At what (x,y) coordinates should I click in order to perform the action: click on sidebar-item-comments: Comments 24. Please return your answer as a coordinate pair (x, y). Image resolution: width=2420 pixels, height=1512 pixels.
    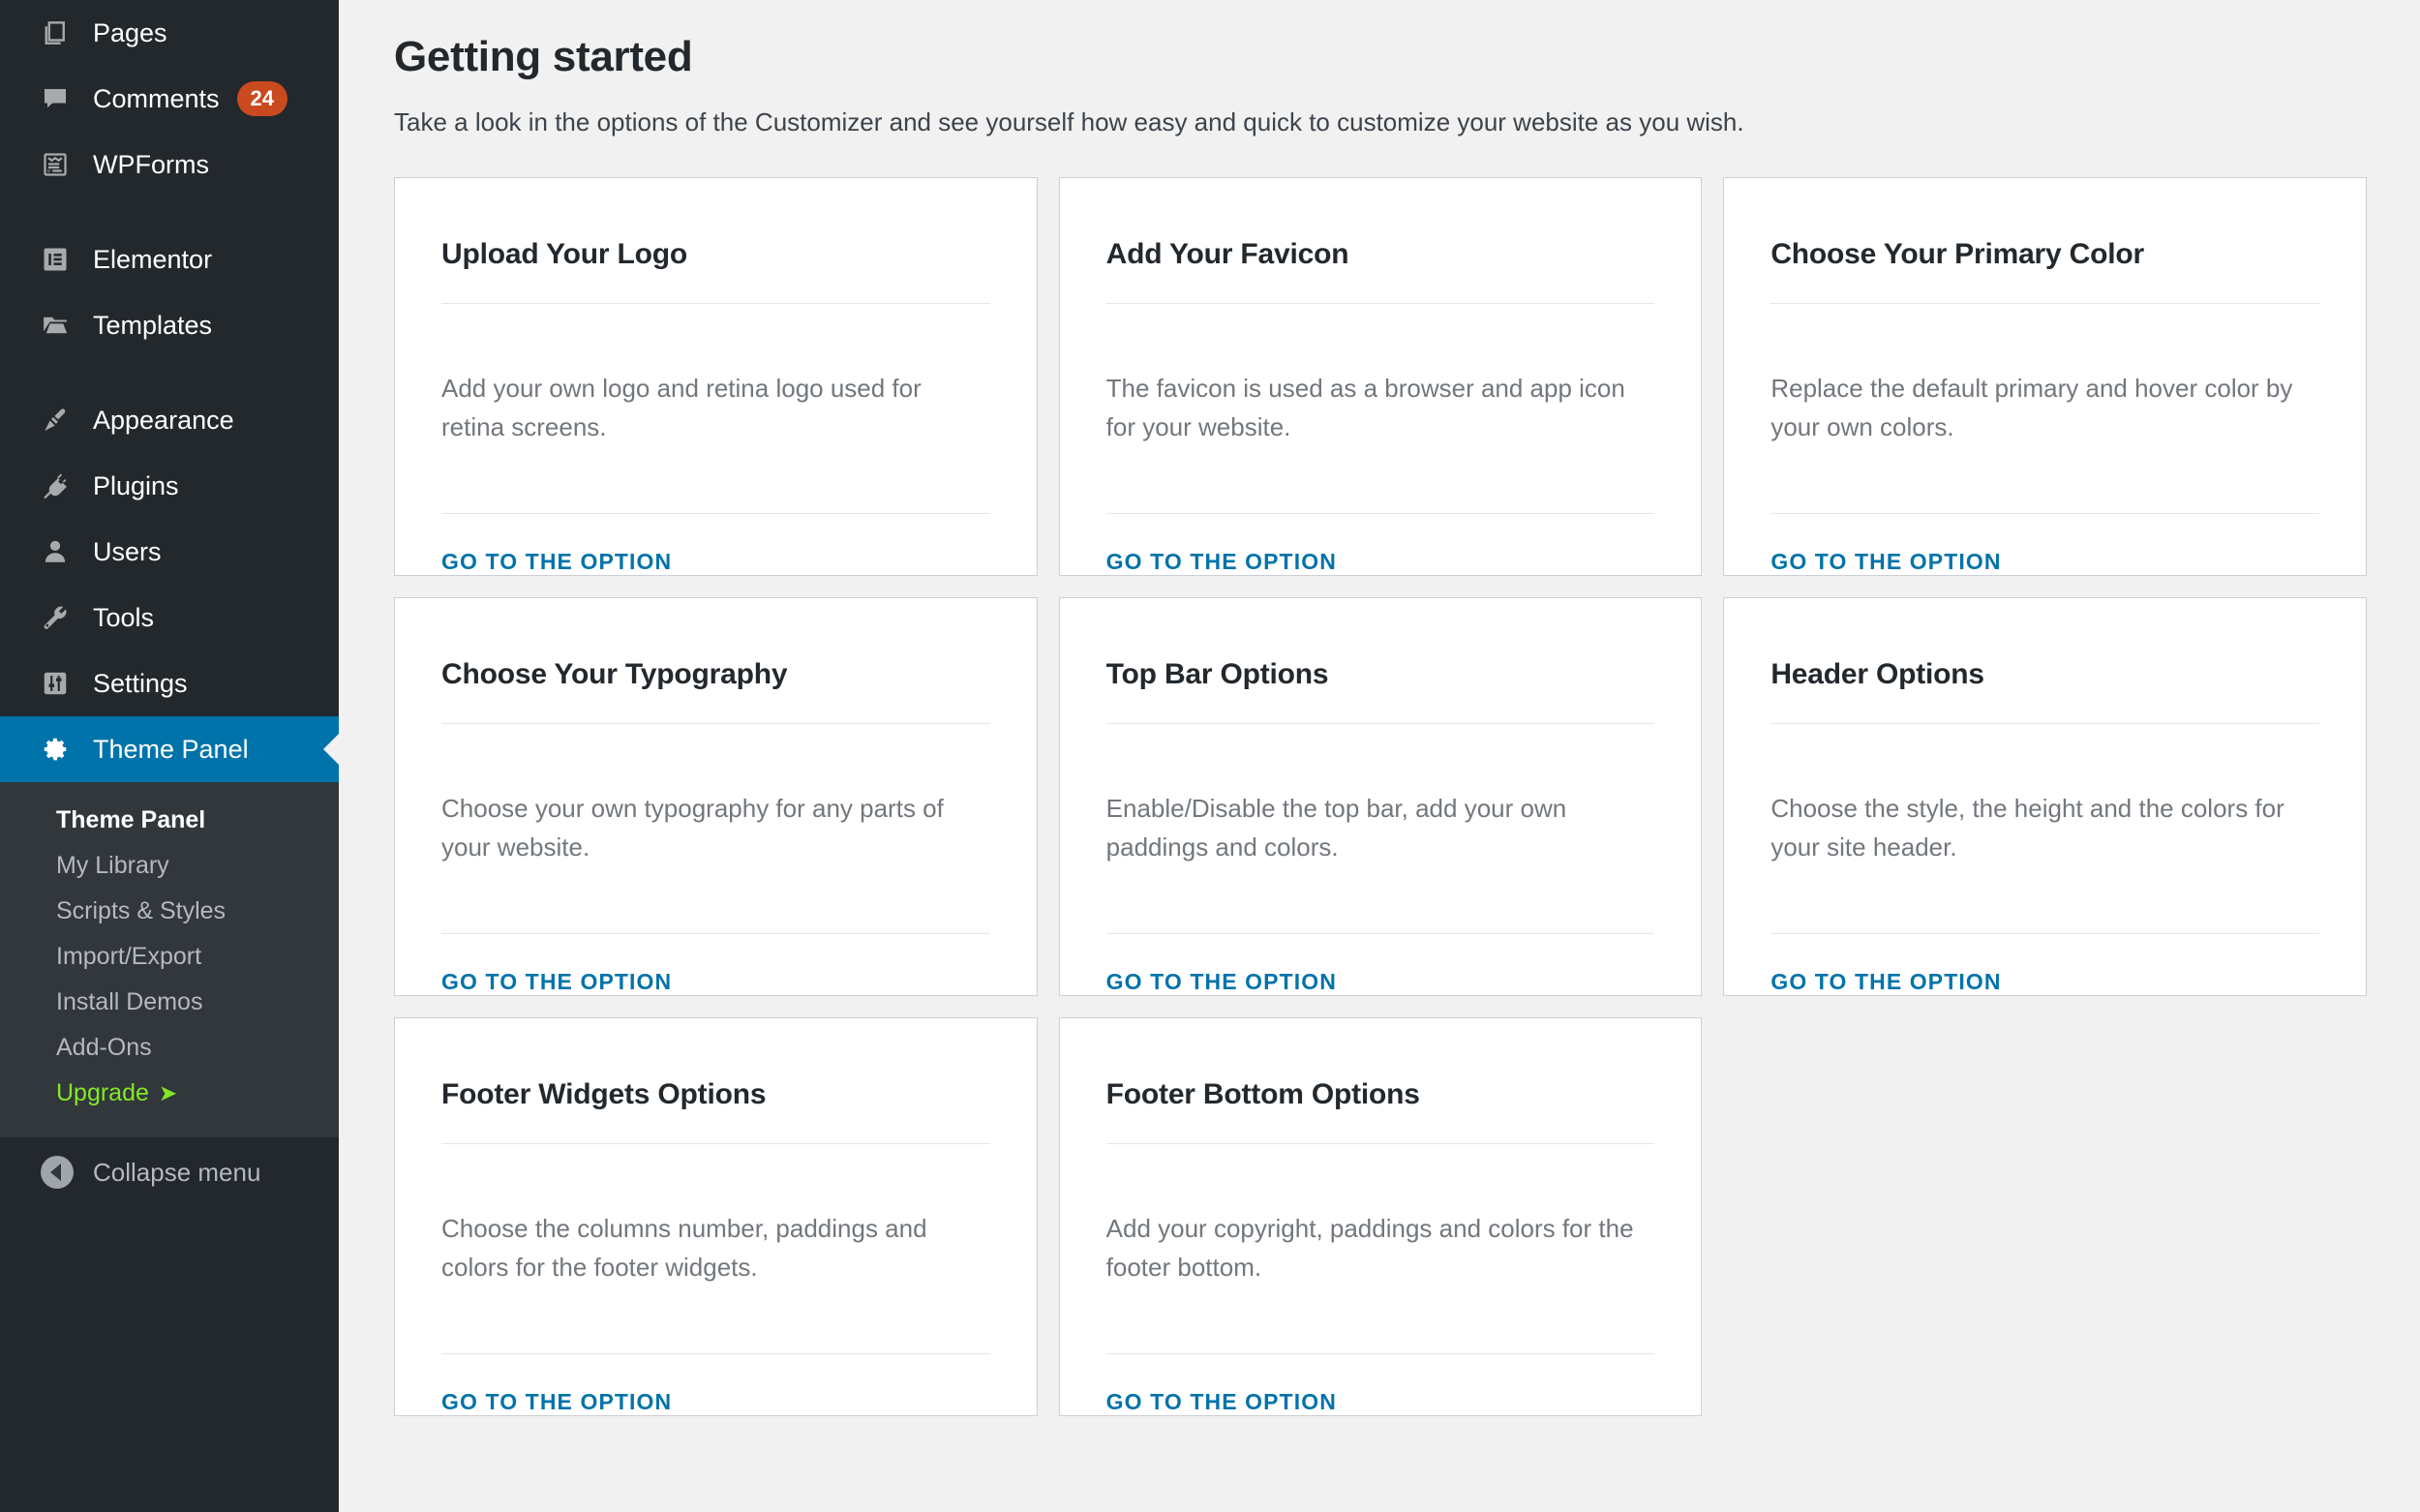
    Looking at the image, I should click on (169, 99).